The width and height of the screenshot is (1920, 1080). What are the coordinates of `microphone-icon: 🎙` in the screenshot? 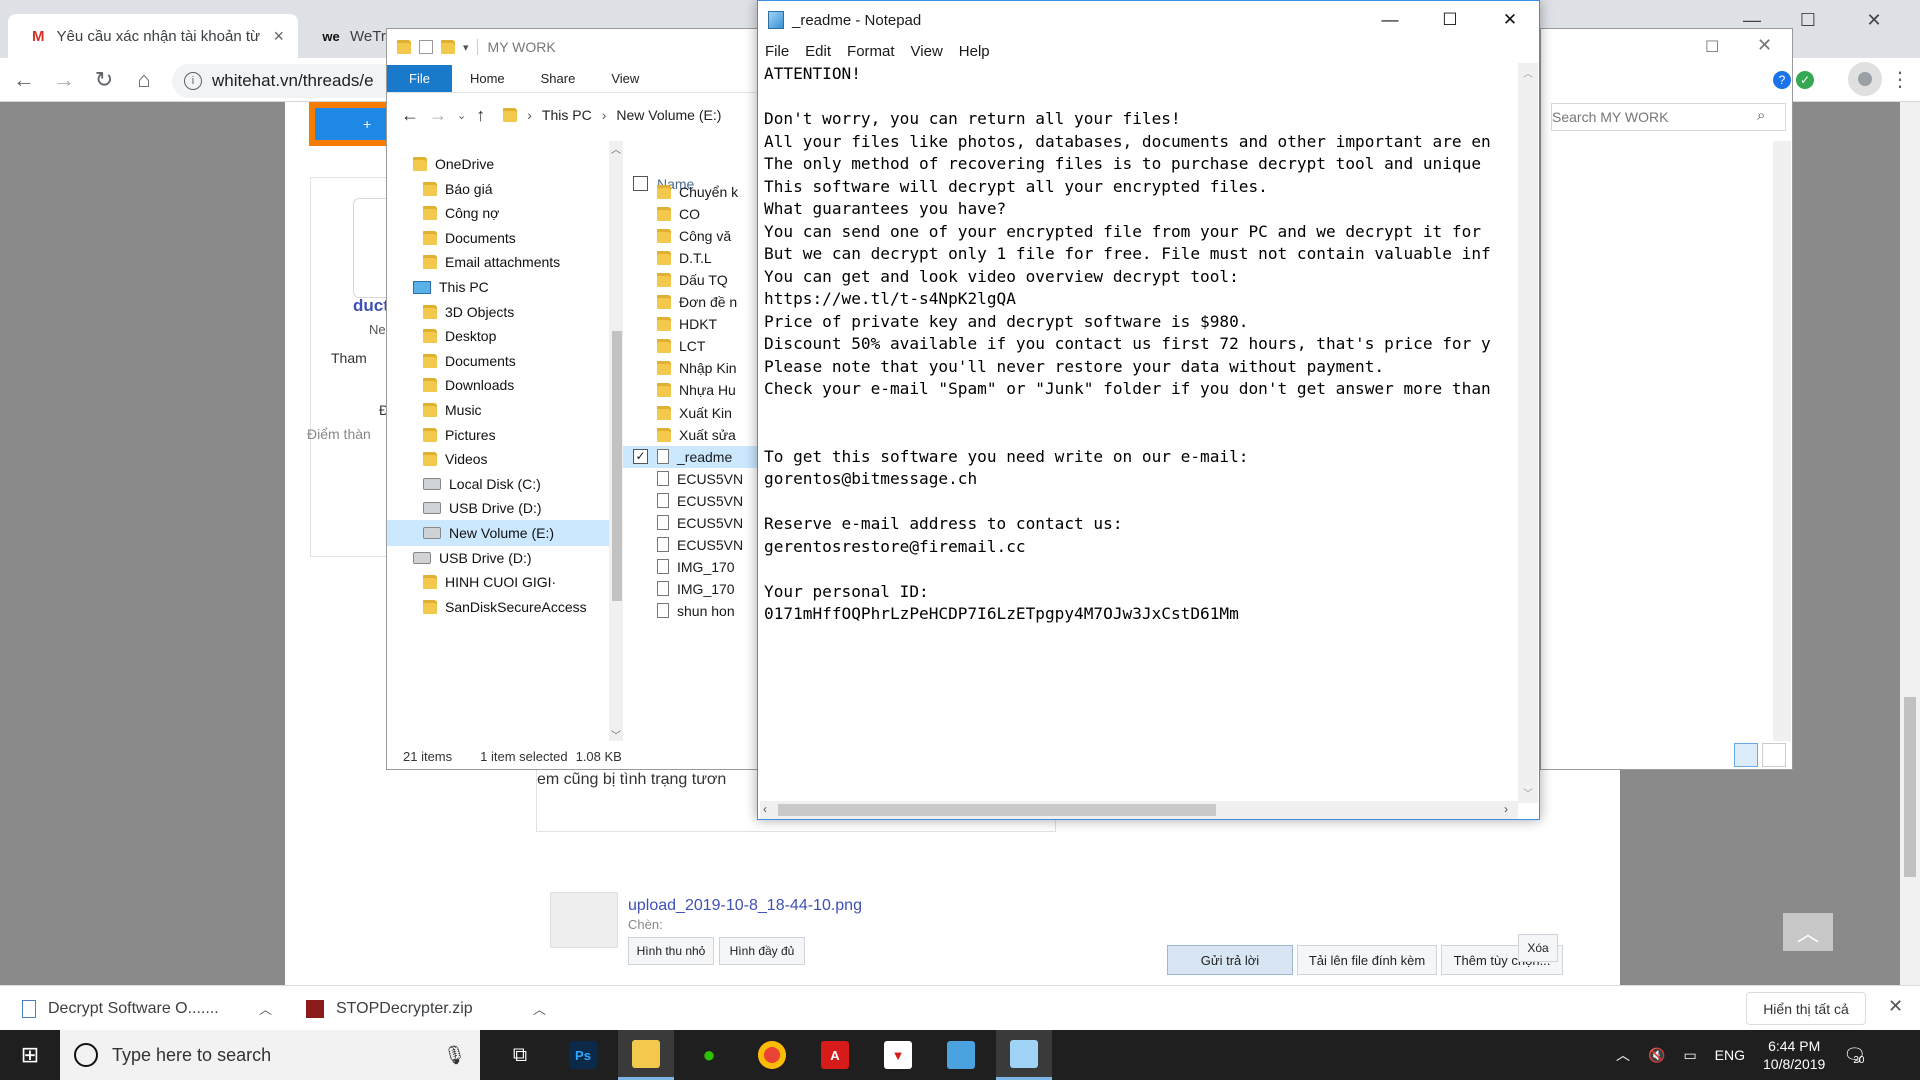 It's located at (454, 1055).